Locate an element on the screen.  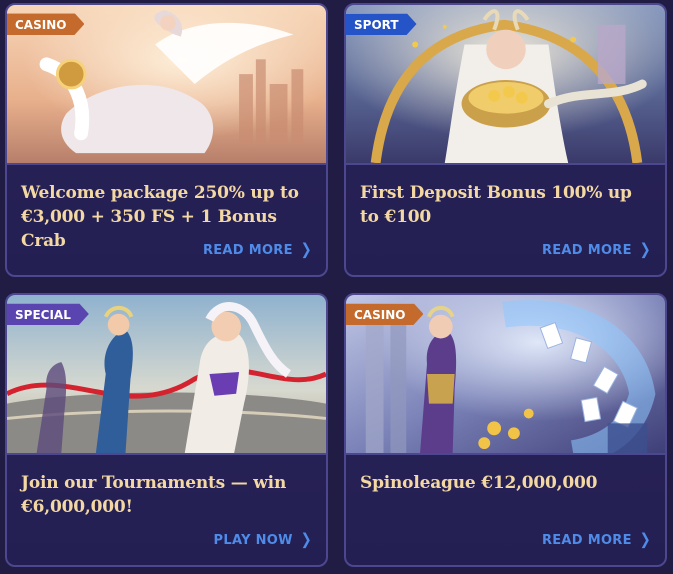
promo-title: Spinoleague €12,000,000 is located at coordinates (479, 483).